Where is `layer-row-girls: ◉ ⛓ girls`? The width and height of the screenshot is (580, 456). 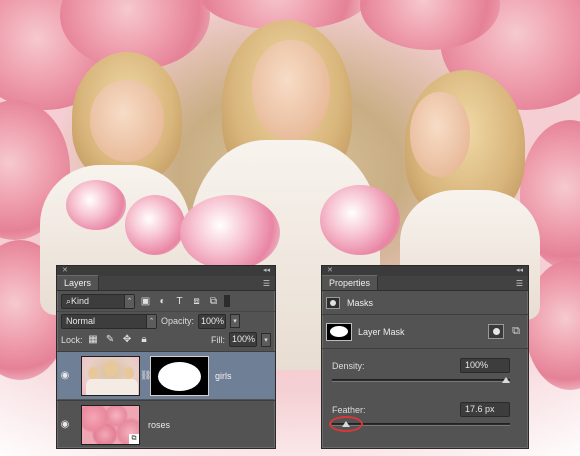
layer-row-girls: ◉ ⛓ girls is located at coordinates (166, 375).